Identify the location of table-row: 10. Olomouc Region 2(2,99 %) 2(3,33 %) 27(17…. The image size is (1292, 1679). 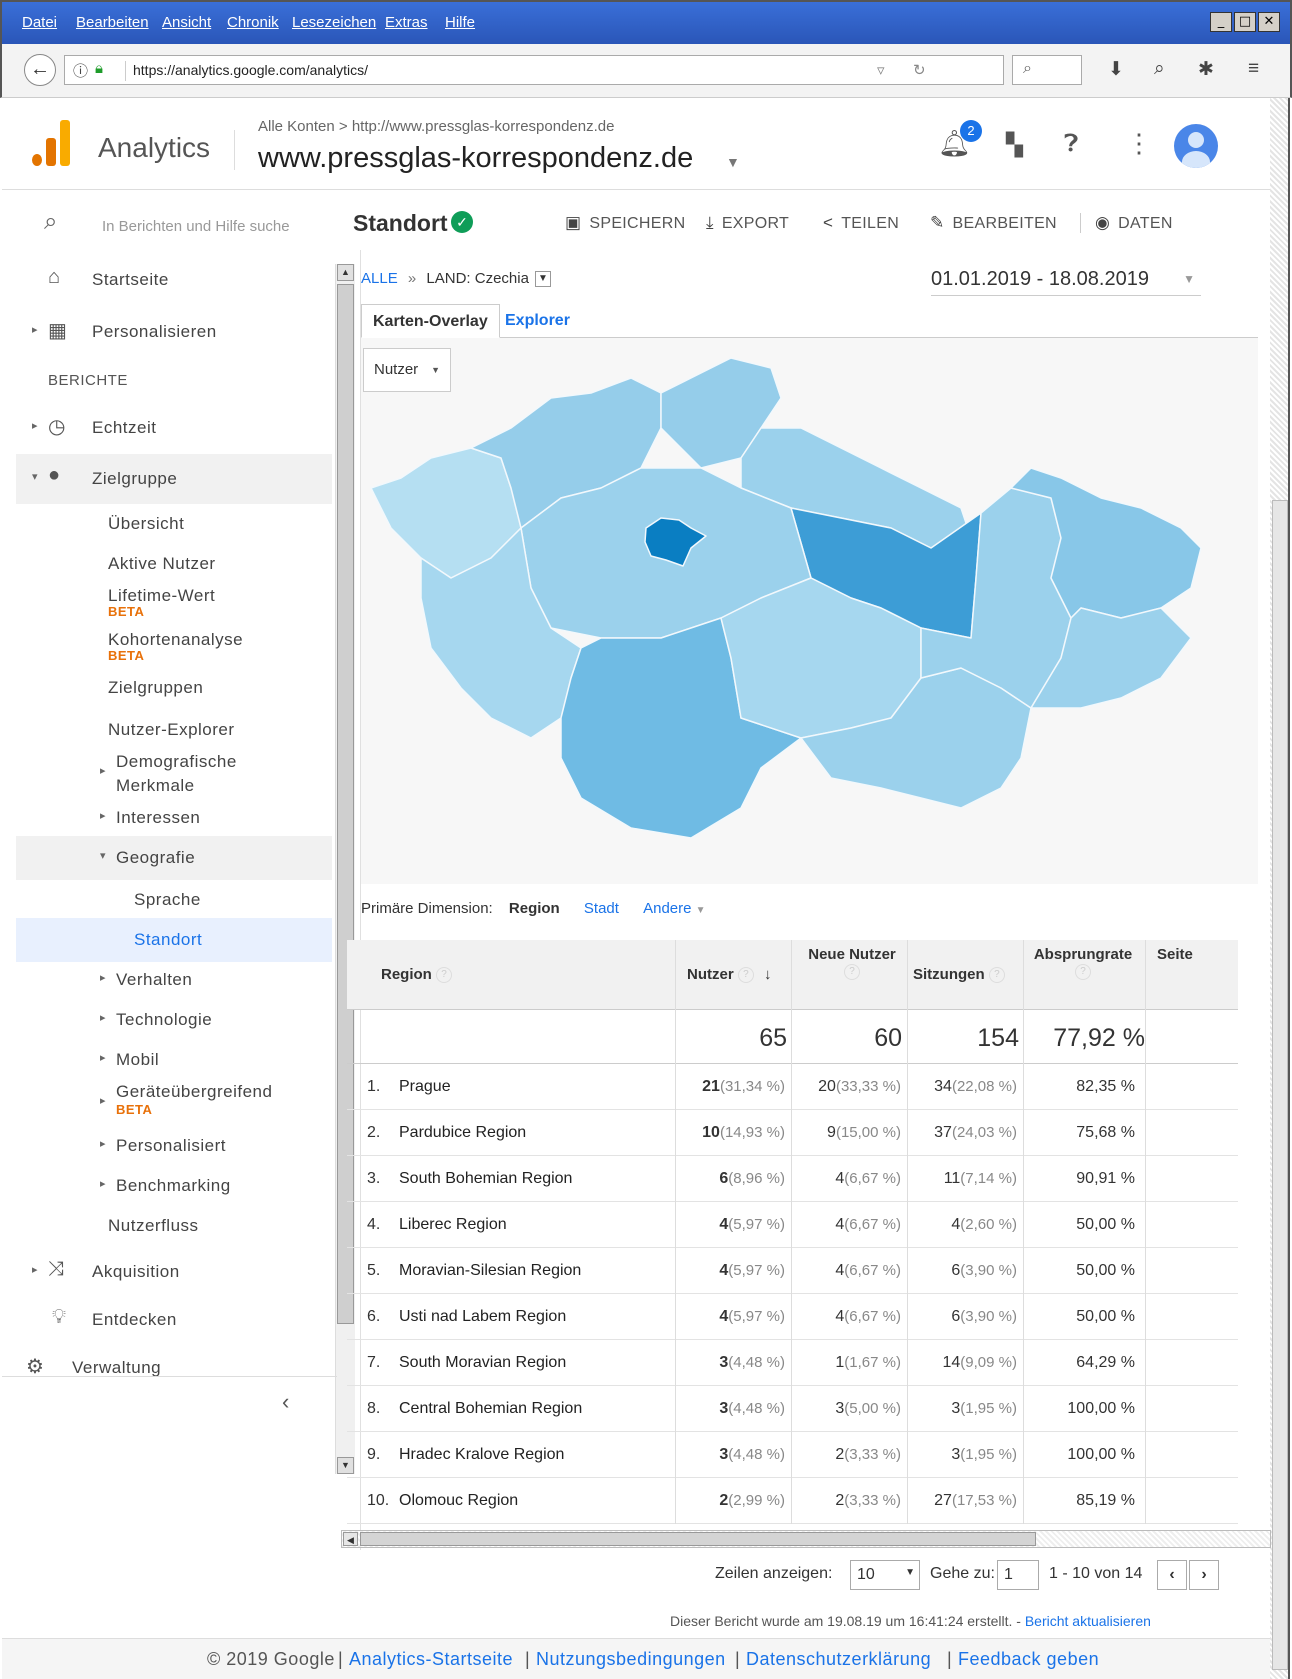
(792, 1501).